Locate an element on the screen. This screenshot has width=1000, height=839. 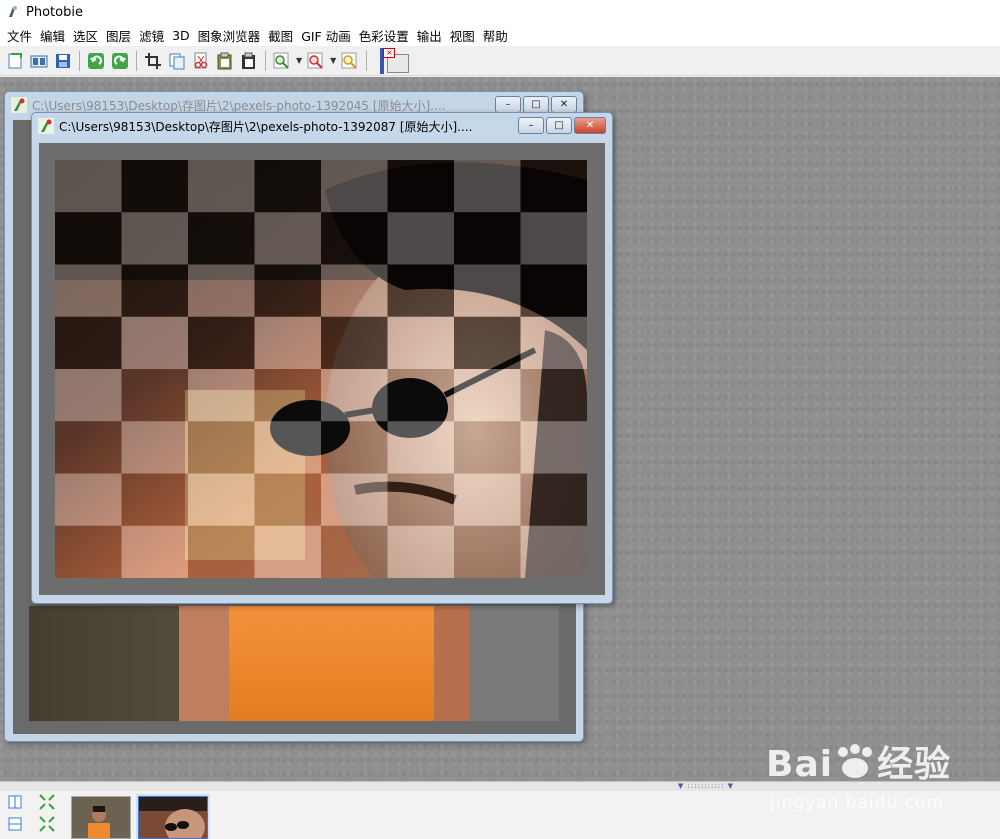
app-title: Photobie is located at coordinates (54, 12).